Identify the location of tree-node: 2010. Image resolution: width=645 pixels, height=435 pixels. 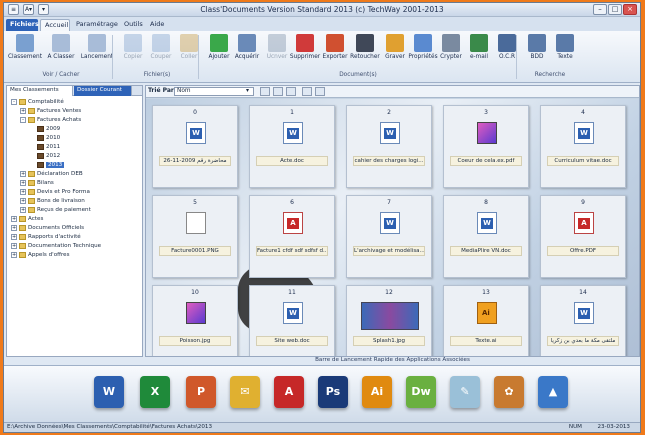
(44, 138).